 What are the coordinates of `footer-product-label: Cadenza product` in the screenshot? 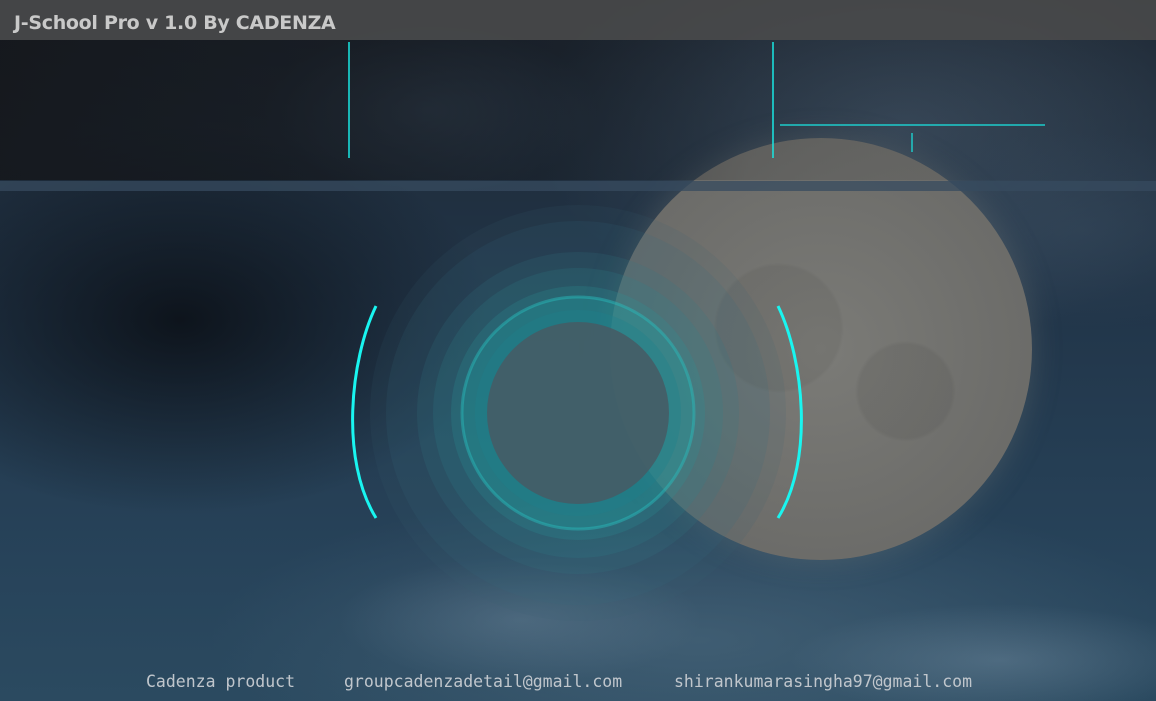 It's located at (221, 681).